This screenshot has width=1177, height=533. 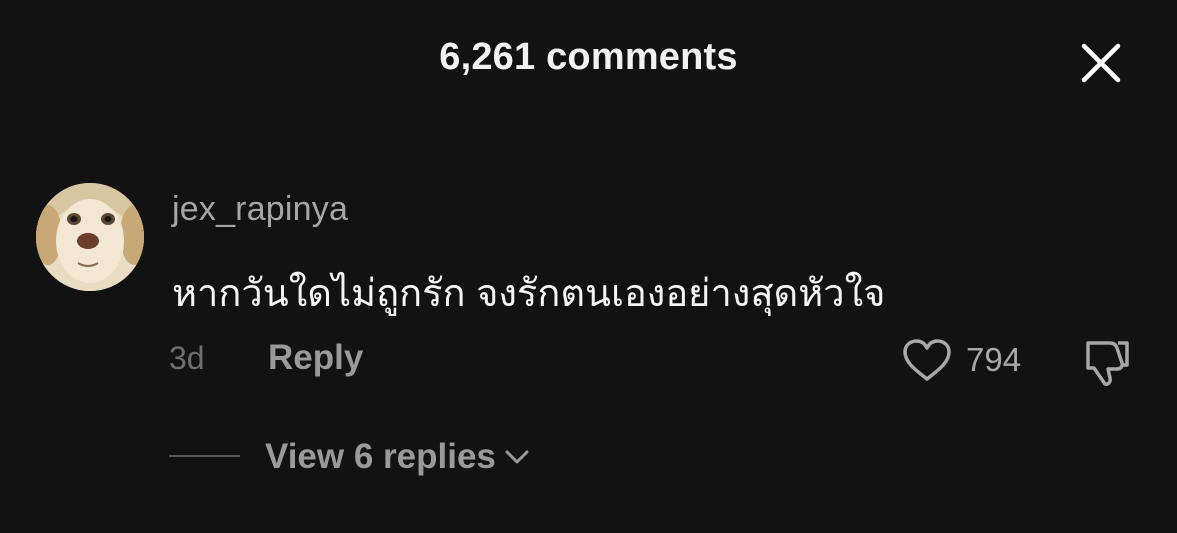 I want to click on thumbs-down-icon, so click(x=1107, y=363).